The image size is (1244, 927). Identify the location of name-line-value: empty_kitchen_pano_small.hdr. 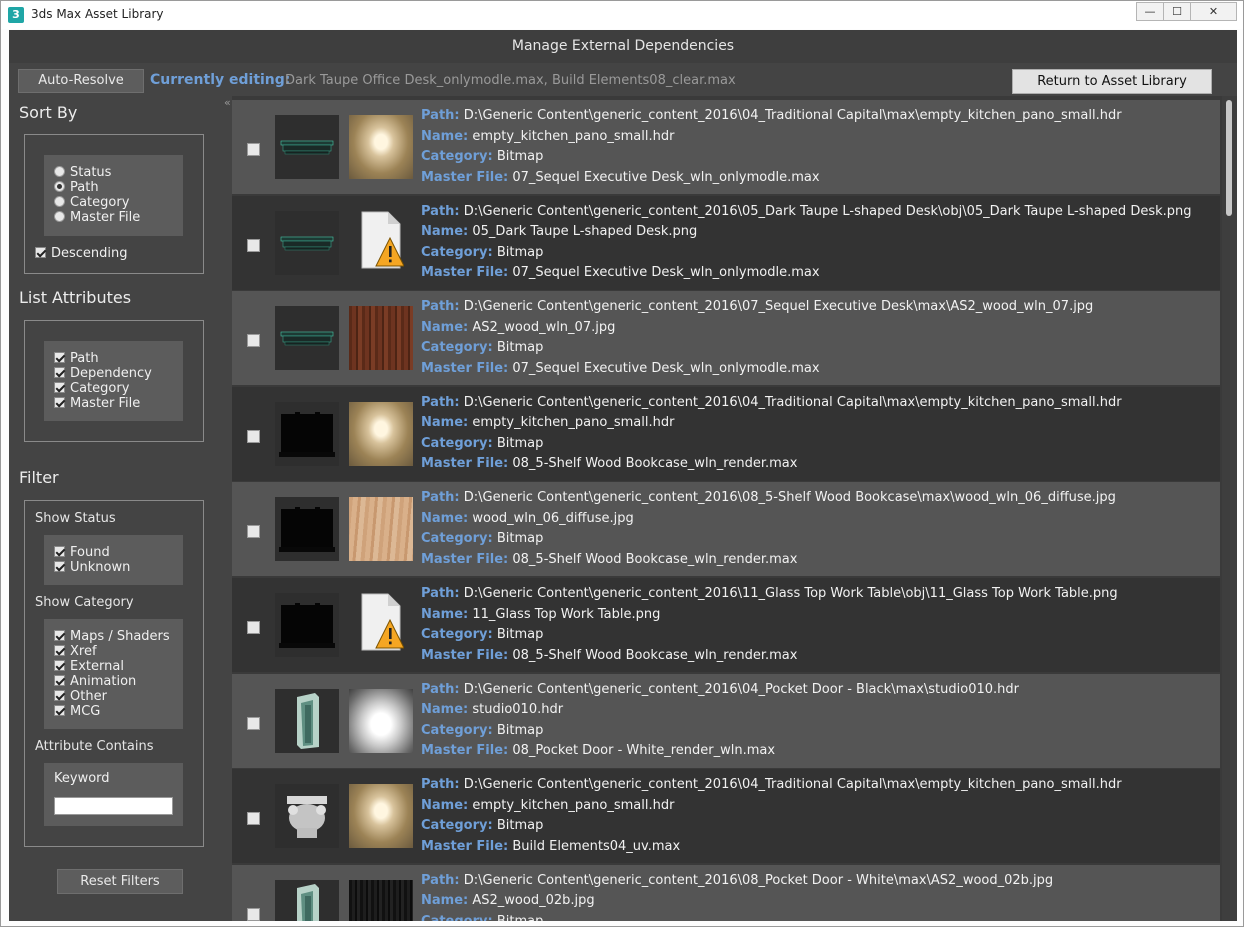
(573, 423).